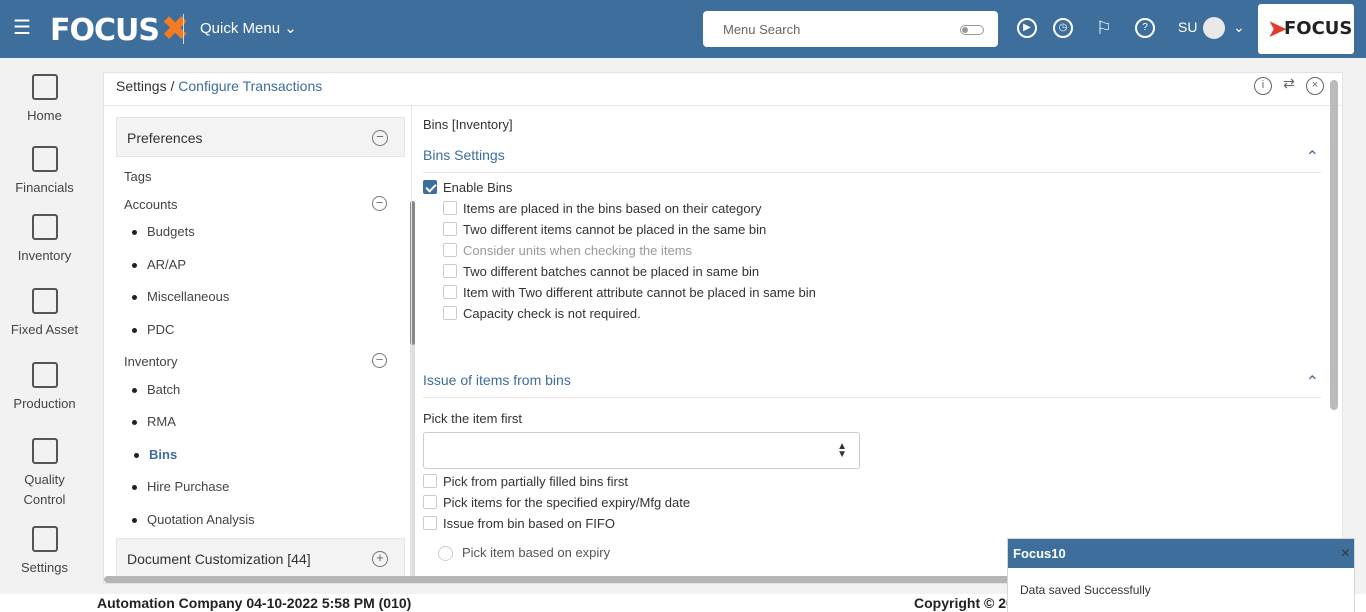  Describe the element at coordinates (193, 519) in the screenshot. I see `tree-quotation-analysis: Quotation Analysis` at that location.